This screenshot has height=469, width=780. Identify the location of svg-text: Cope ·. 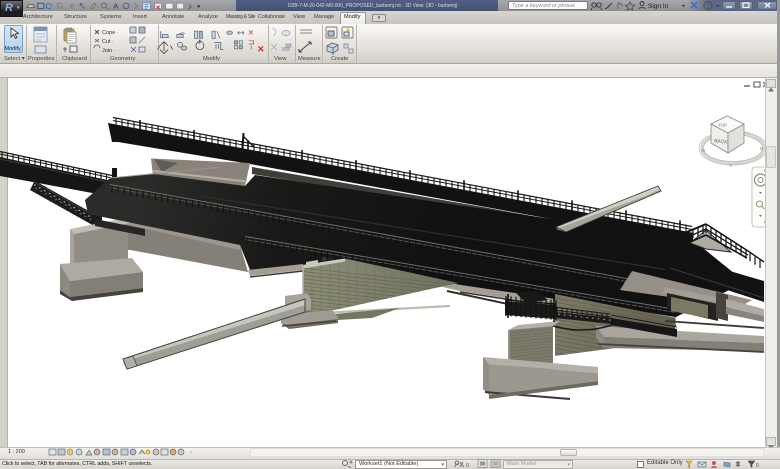
(110, 33).